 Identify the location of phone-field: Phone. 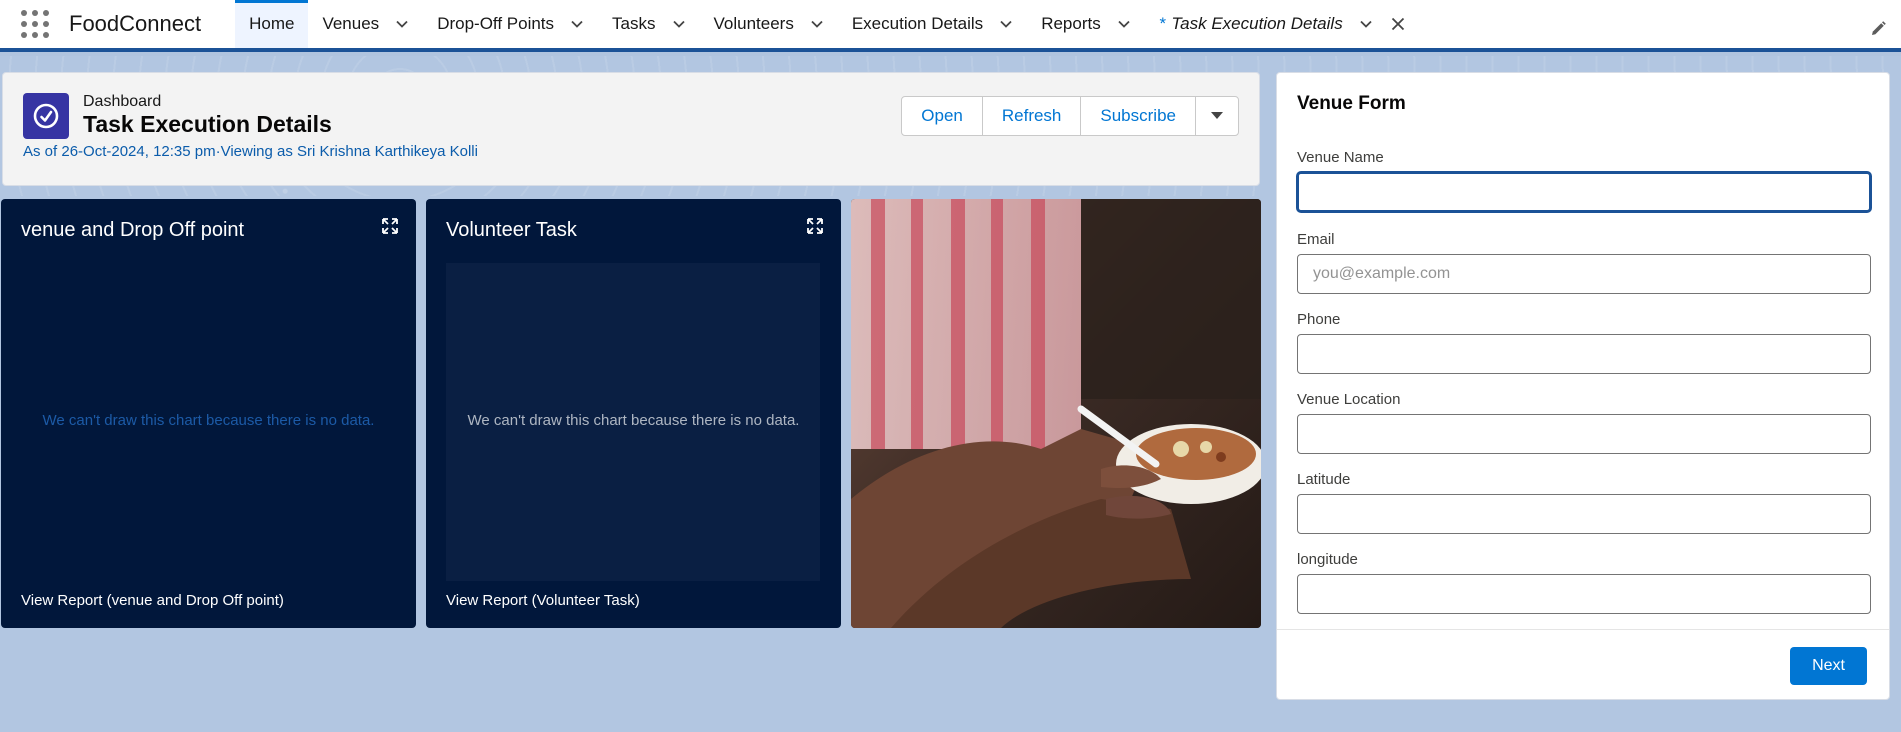
(1584, 342).